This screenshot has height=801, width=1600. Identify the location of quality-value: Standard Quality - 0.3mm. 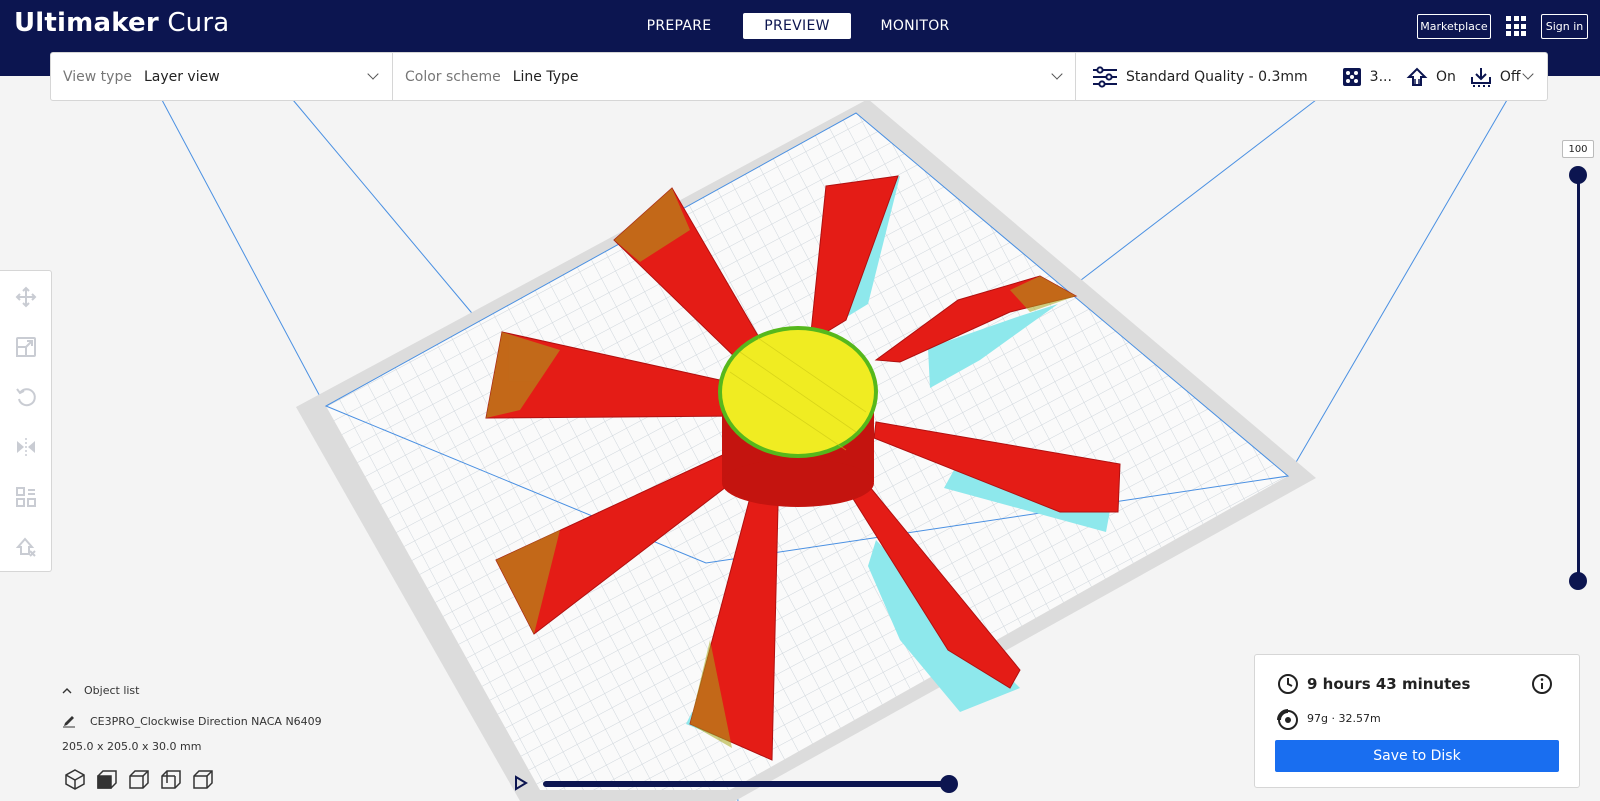
(1217, 76).